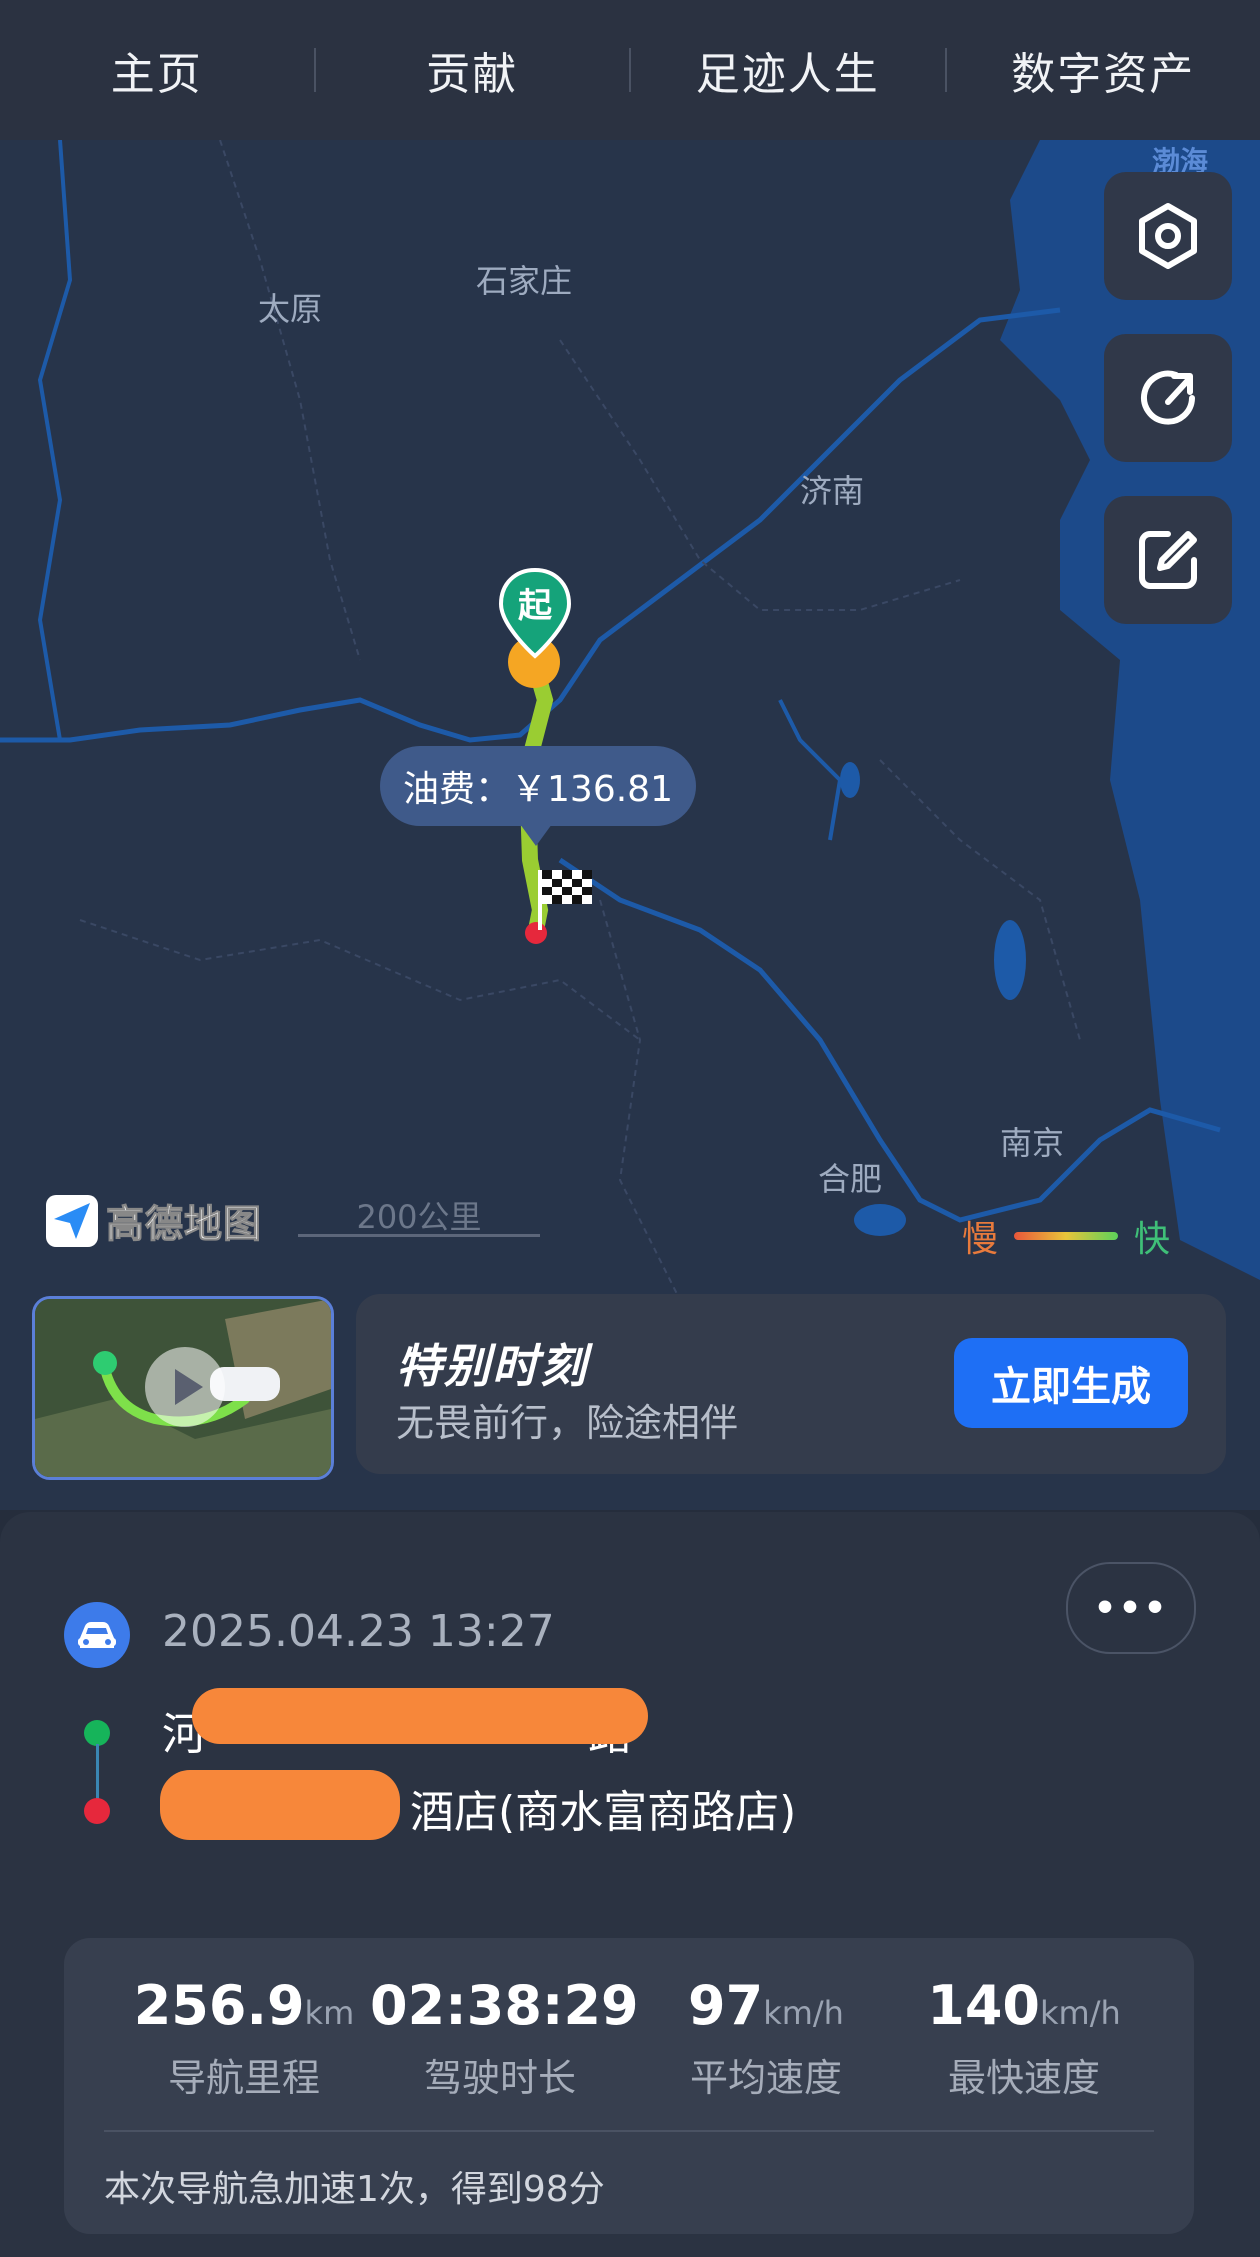  Describe the element at coordinates (832, 491) in the screenshot. I see `city-label-jinan: 济南` at that location.